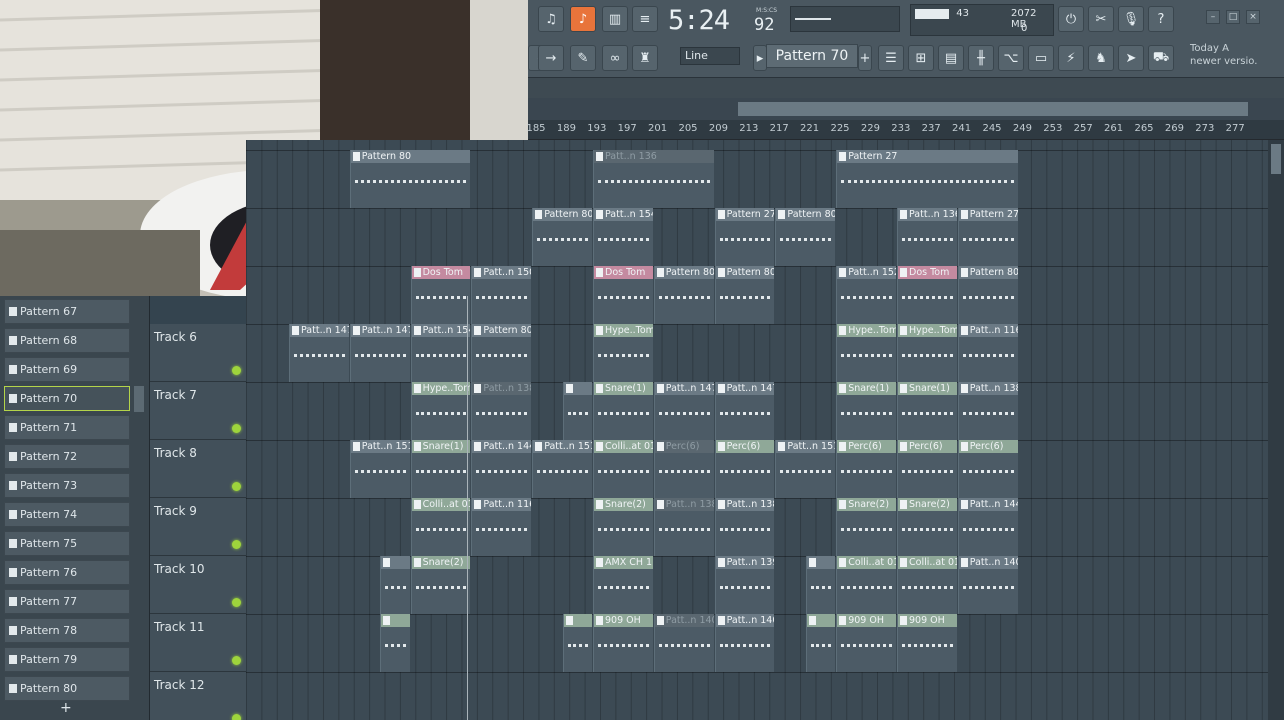  Describe the element at coordinates (67, 601) in the screenshot. I see `pattern-picker-item: Pattern 77` at that location.